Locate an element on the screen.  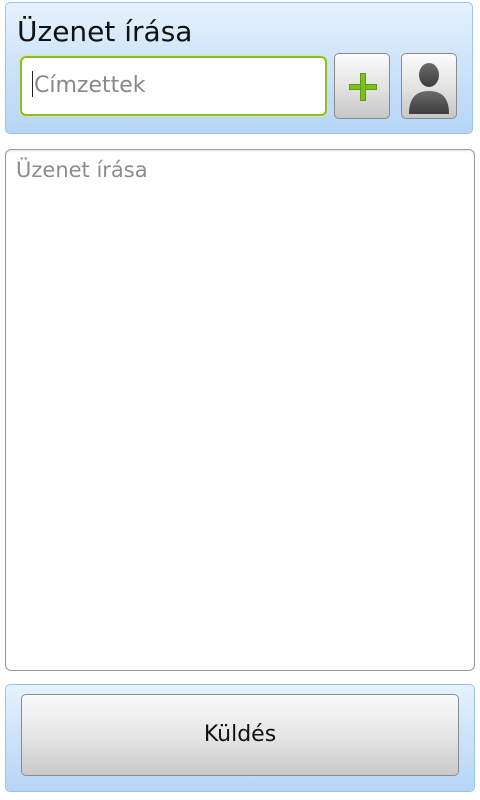
plus-icon is located at coordinates (363, 87).